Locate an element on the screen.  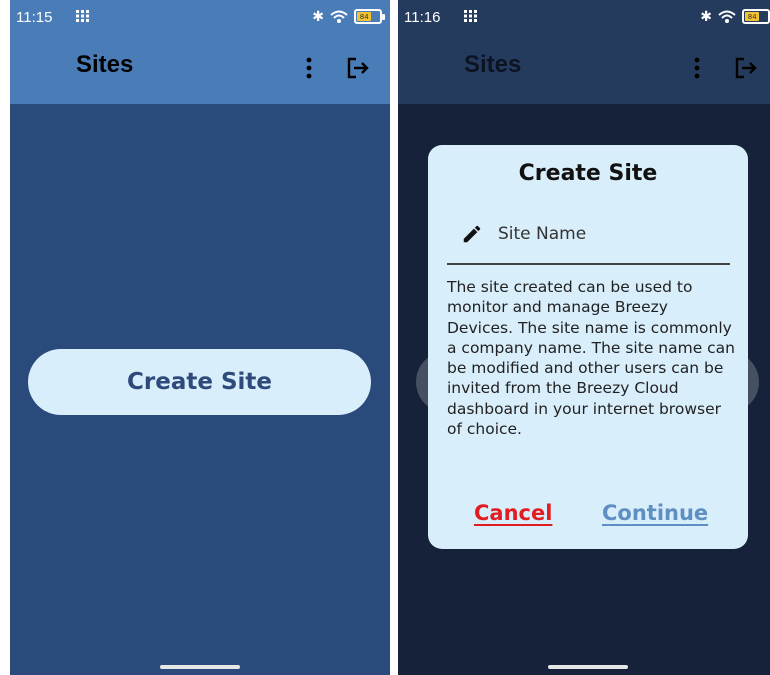
site-name-input is located at coordinates (608, 234).